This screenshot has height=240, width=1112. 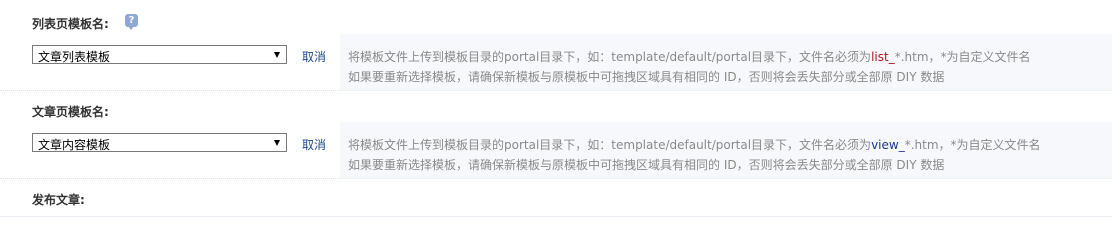 What do you see at coordinates (883, 57) in the screenshot?
I see `list-prefix-highlight: list_` at bounding box center [883, 57].